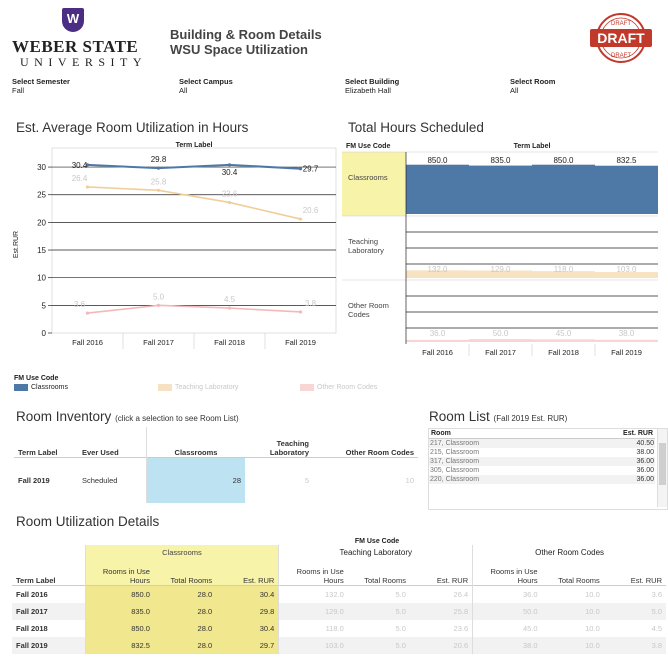 The image size is (668, 666). Describe the element at coordinates (455, 461) in the screenshot. I see `room-list-room: 317, Classroom` at that location.